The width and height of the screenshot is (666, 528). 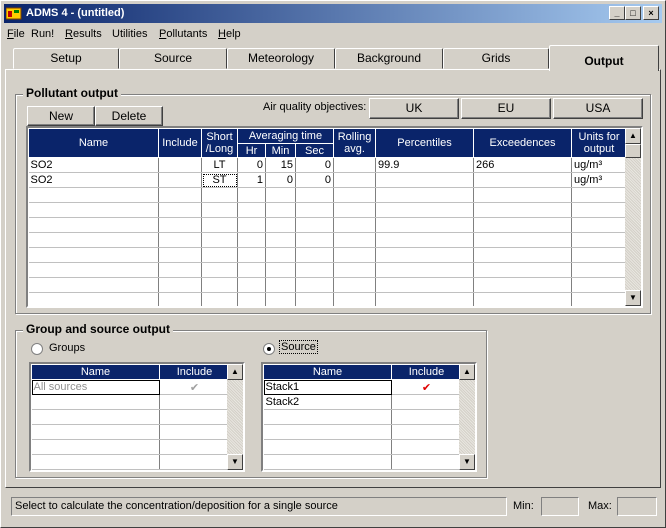 I want to click on source-radio, so click(x=269, y=349).